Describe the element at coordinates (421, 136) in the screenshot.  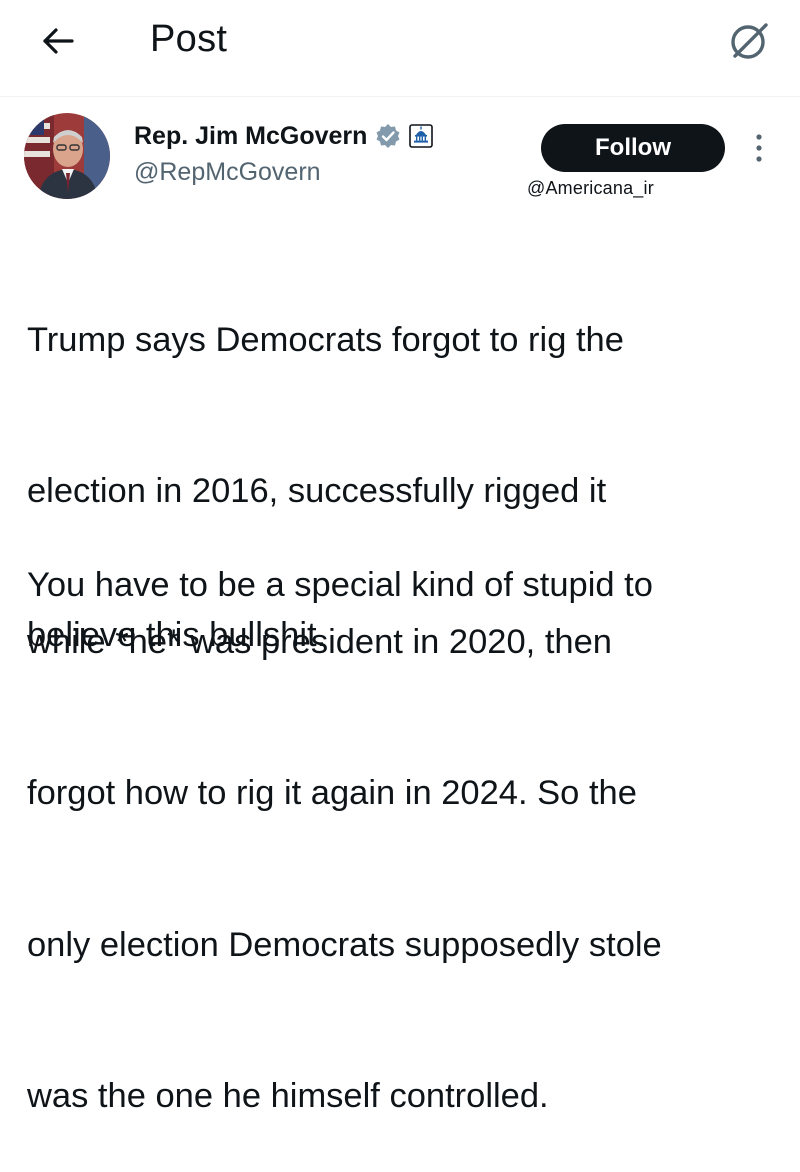
I see `government-affiliation-icon` at that location.